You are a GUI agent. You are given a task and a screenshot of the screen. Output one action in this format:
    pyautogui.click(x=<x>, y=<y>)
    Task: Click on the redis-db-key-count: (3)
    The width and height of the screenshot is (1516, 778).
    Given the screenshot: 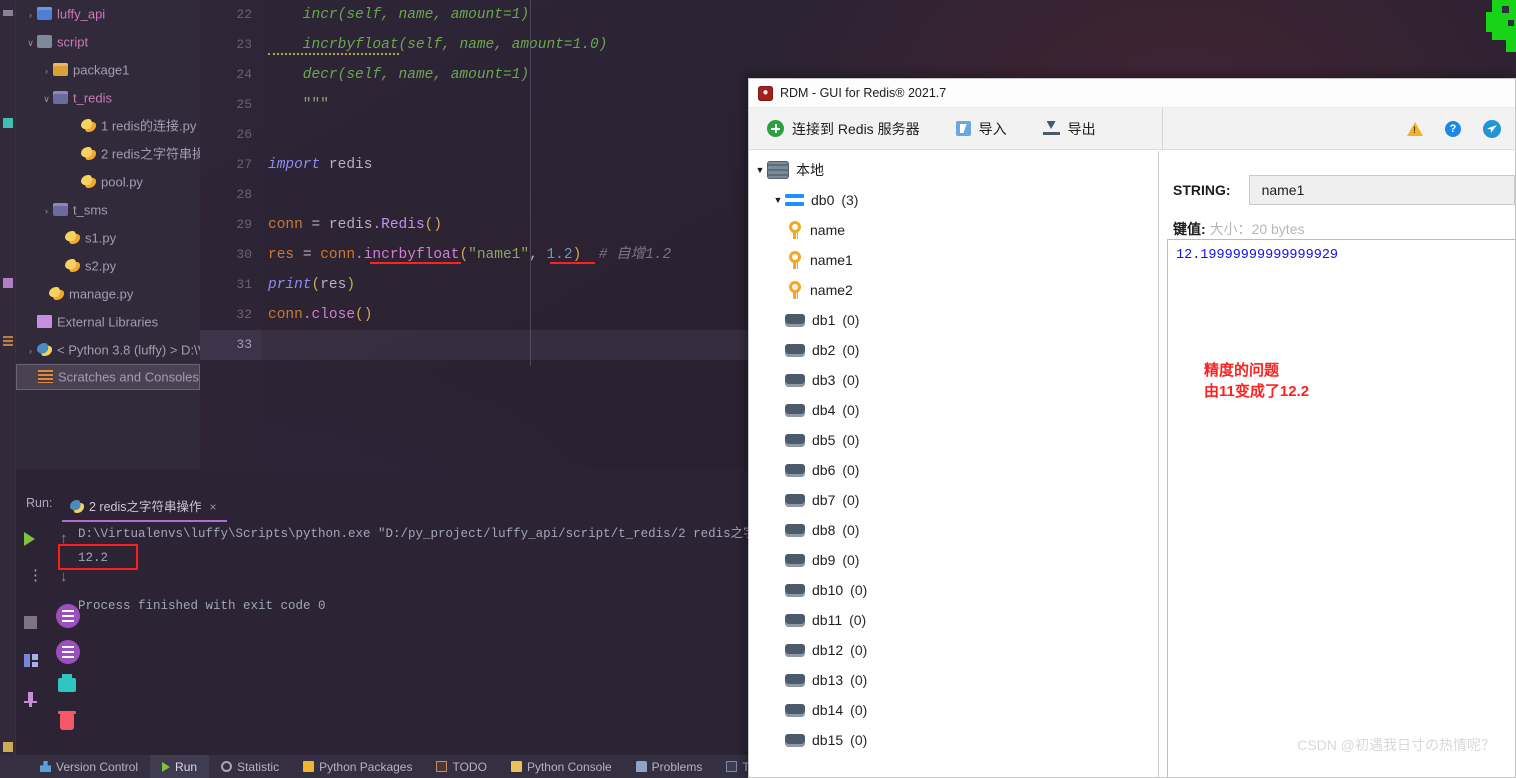 What is the action you would take?
    pyautogui.click(x=850, y=200)
    